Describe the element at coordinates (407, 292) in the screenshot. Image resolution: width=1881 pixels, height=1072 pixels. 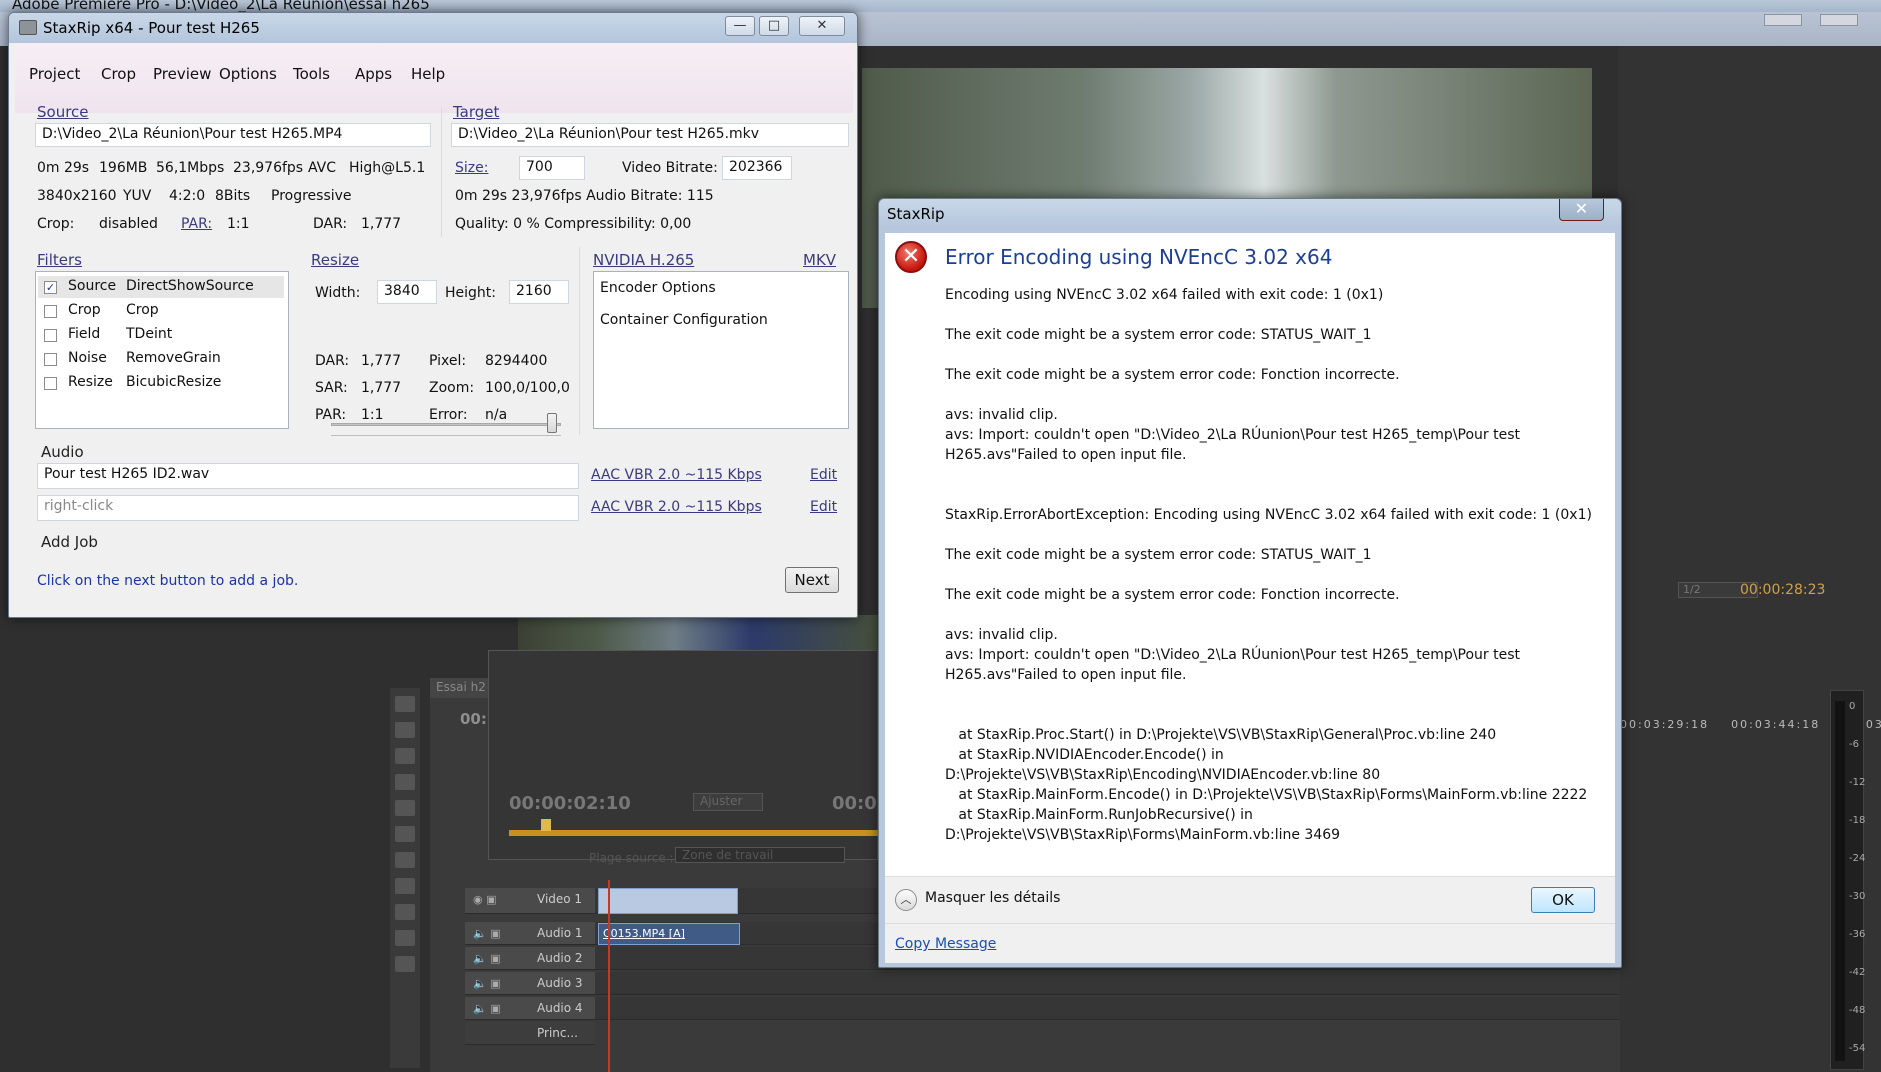
I see `width-field: 3840` at that location.